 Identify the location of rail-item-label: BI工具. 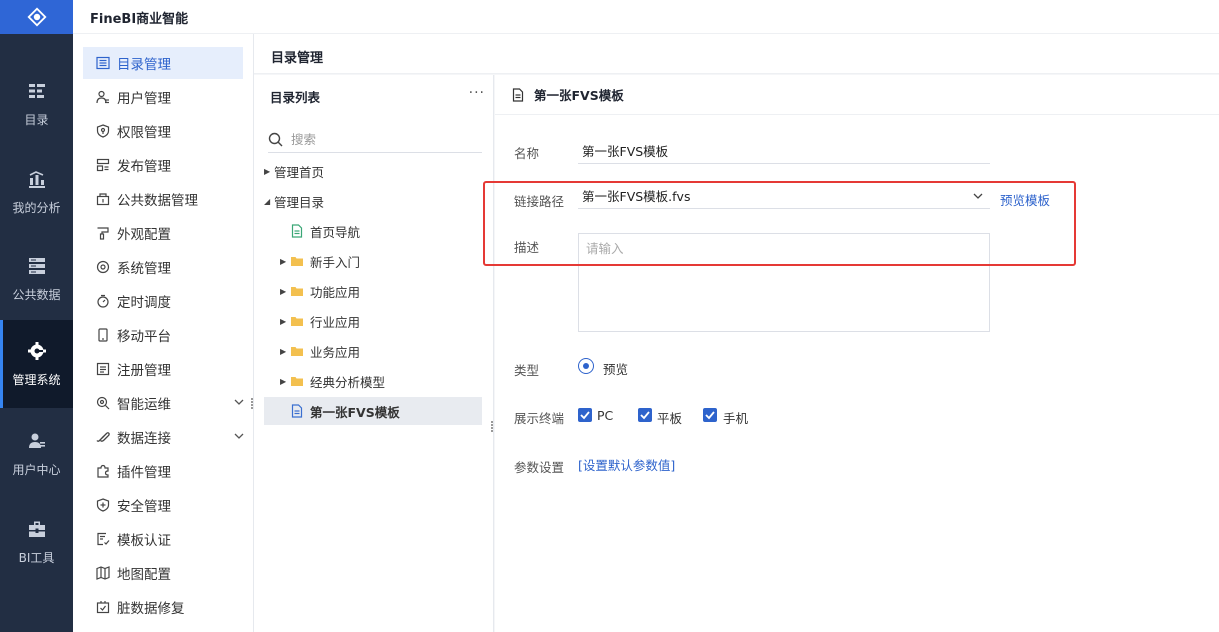
(36, 557).